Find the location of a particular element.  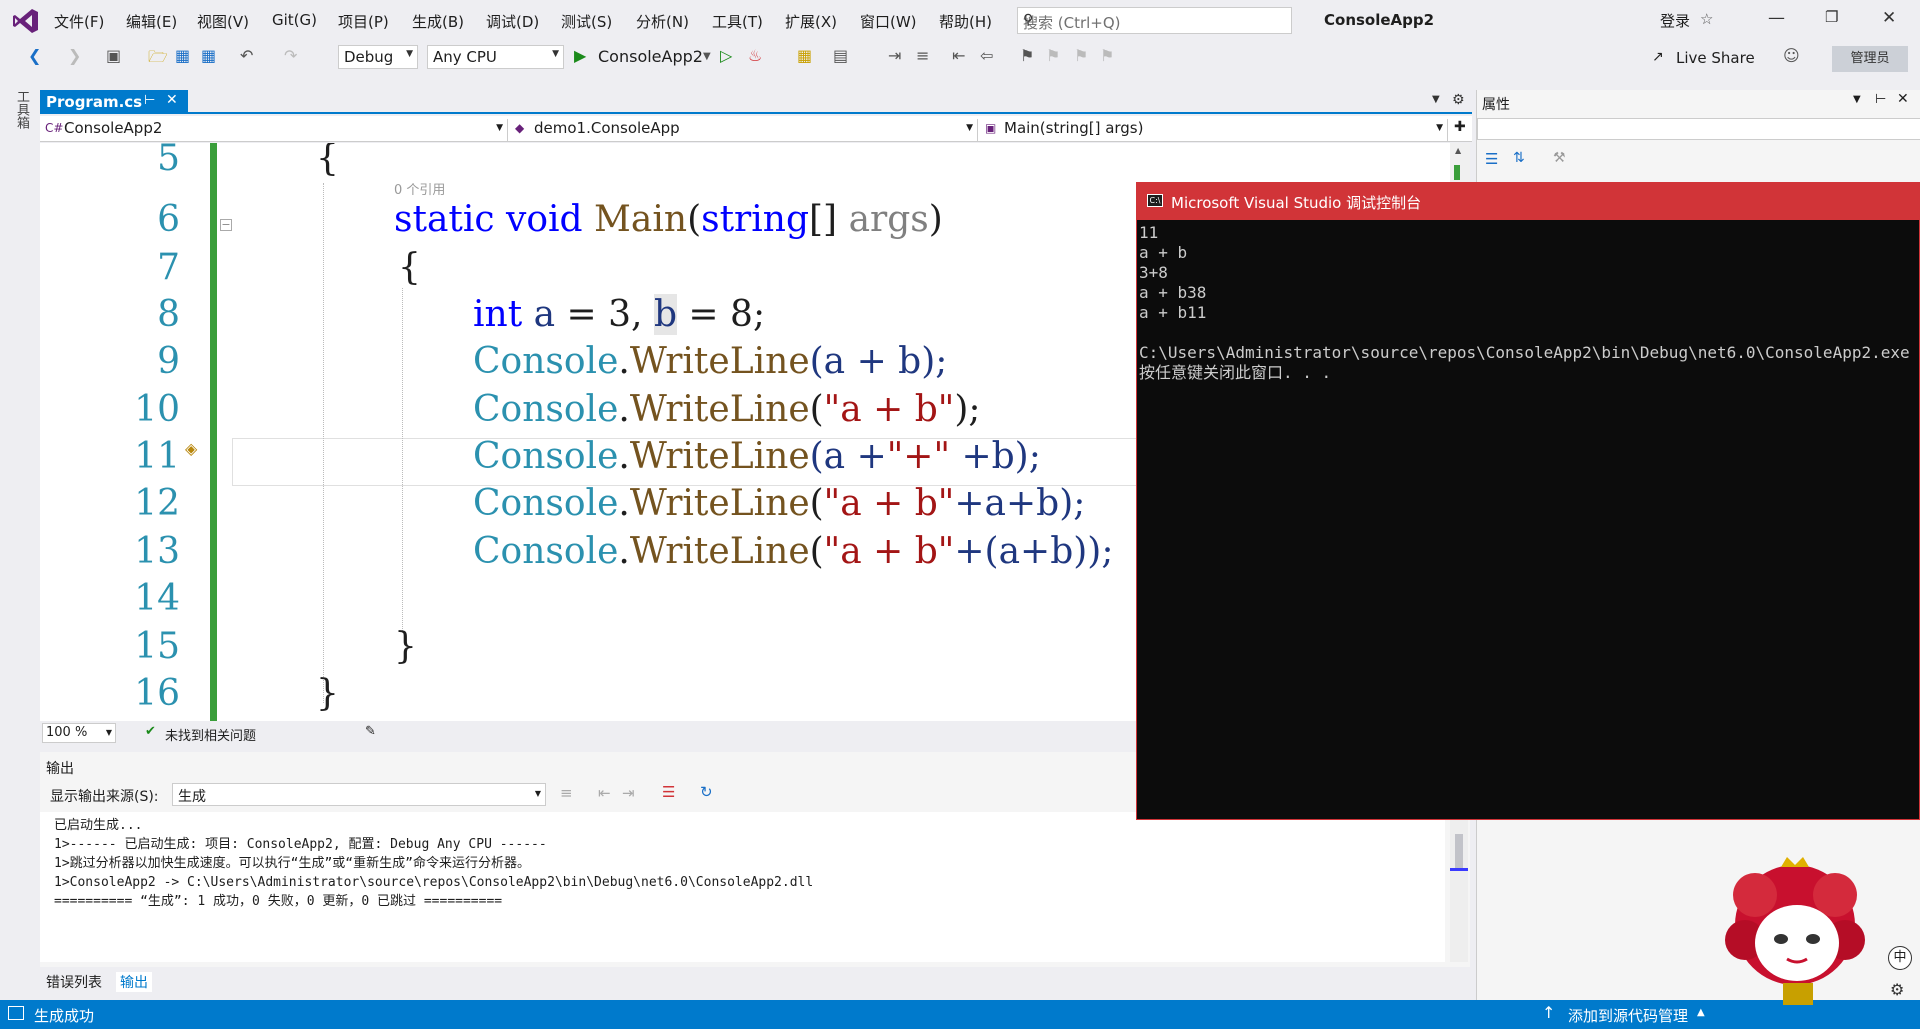

source-control-button: 添加到源代码管理 is located at coordinates (1628, 1015).